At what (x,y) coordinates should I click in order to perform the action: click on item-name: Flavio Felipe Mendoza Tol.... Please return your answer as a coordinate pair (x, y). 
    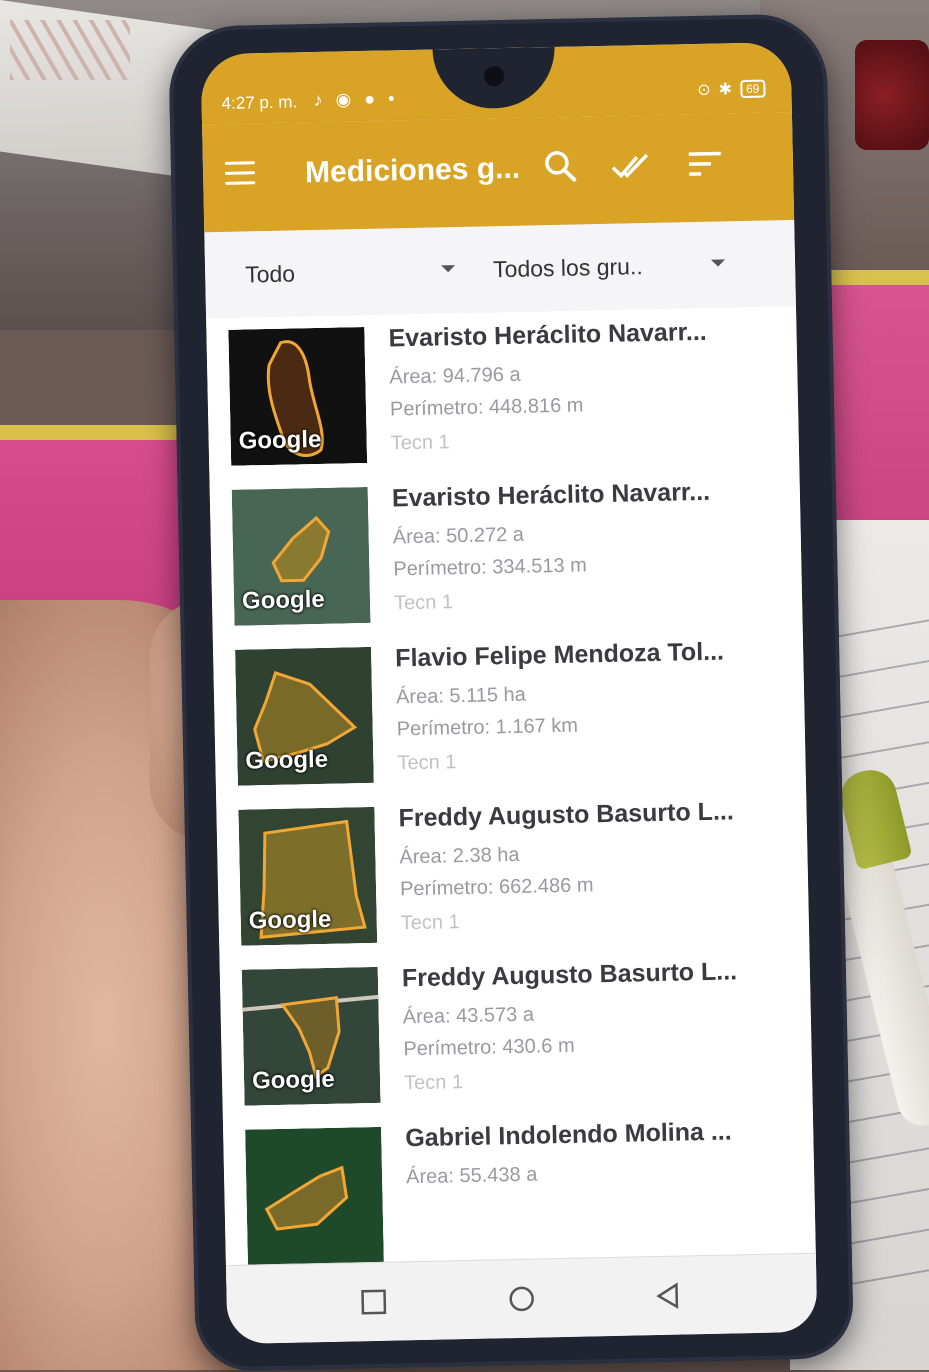
    Looking at the image, I should click on (559, 656).